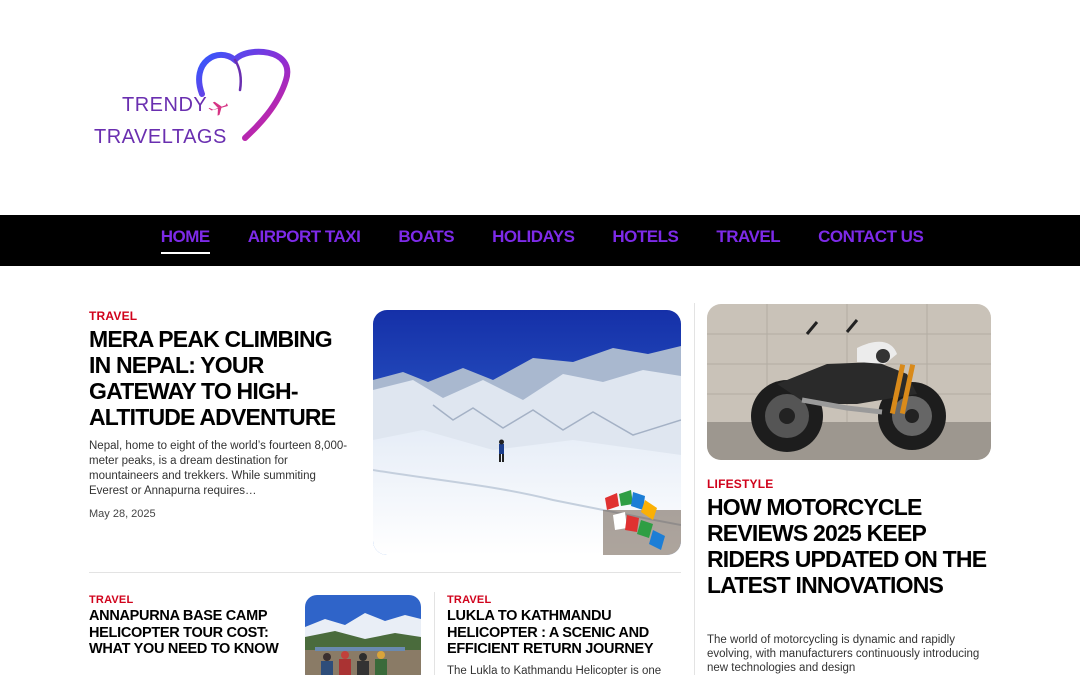 This screenshot has width=1080, height=675. What do you see at coordinates (849, 382) in the screenshot?
I see `sidebar-image-motorcycle` at bounding box center [849, 382].